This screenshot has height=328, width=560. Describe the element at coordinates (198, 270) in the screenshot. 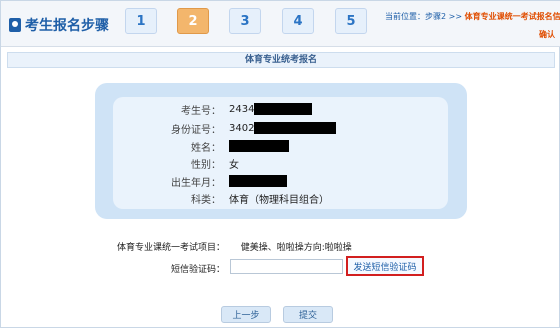

I see `sms-code-label: 短信验证码：` at that location.